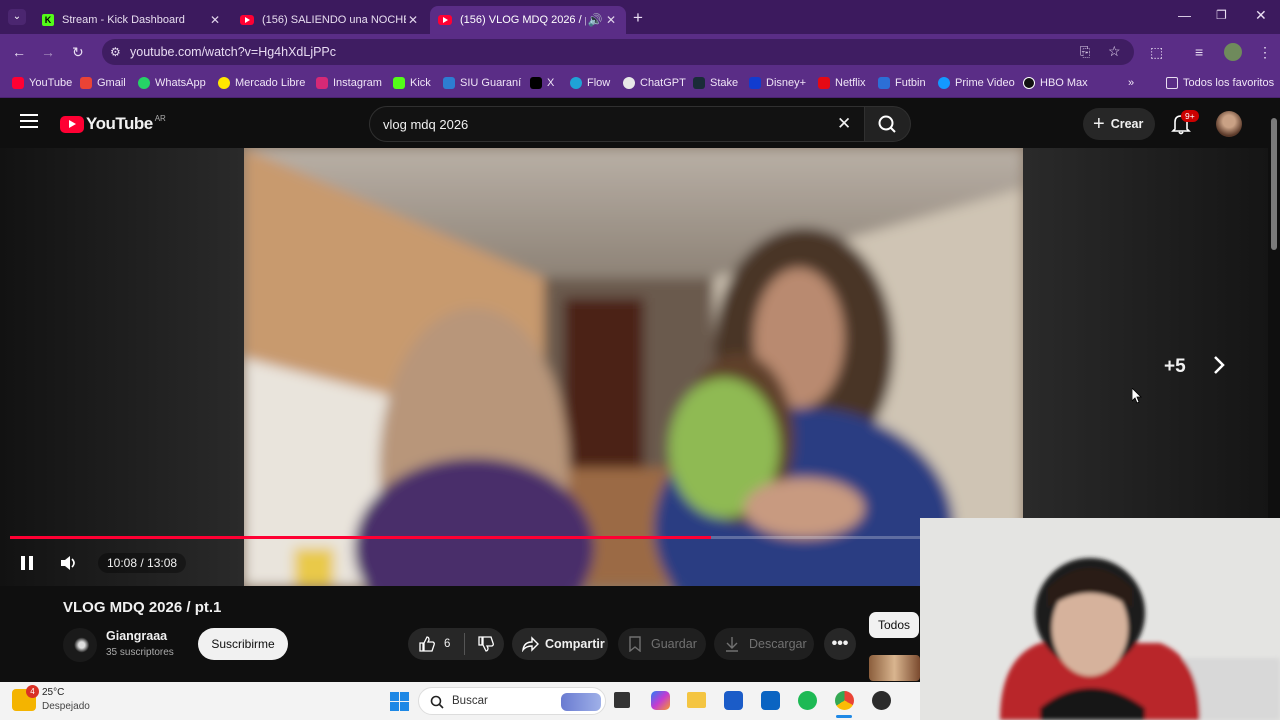 The width and height of the screenshot is (1280, 720). What do you see at coordinates (1199, 52) in the screenshot?
I see `media-controls-icon: ≡` at bounding box center [1199, 52].